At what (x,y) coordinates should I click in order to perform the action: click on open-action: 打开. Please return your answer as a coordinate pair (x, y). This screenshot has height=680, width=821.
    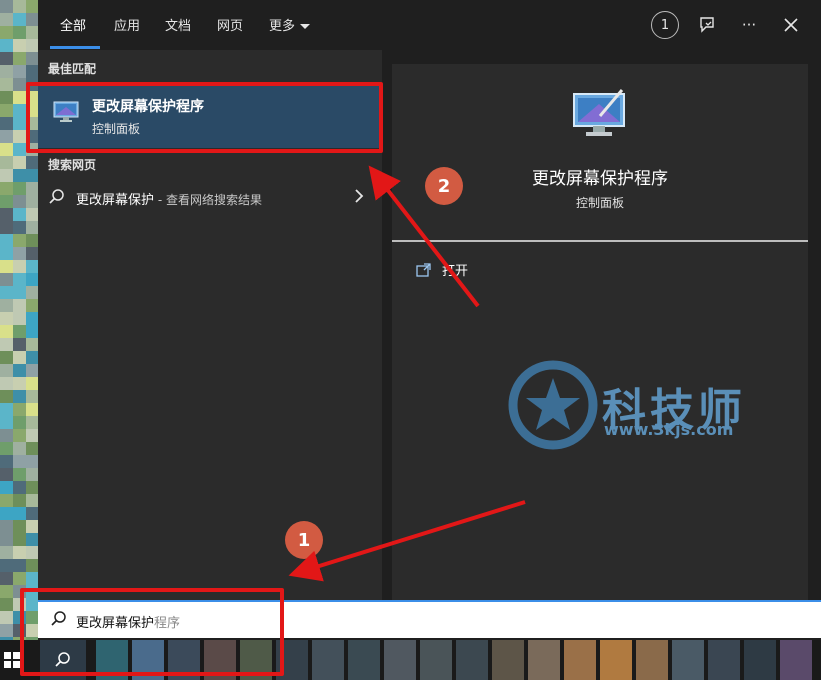
    Looking at the image, I should click on (442, 269).